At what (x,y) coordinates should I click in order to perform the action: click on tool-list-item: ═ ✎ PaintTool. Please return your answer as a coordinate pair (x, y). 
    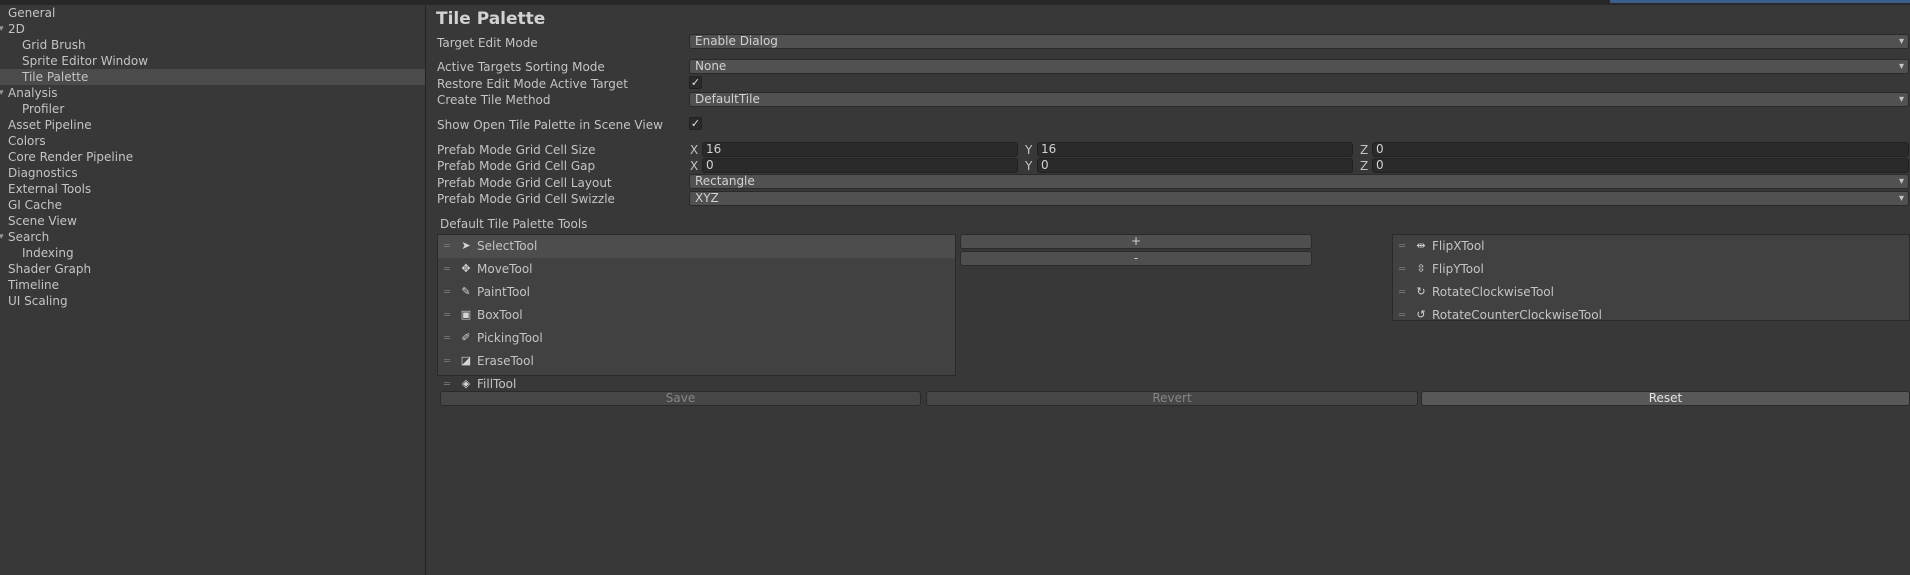
    Looking at the image, I should click on (696, 292).